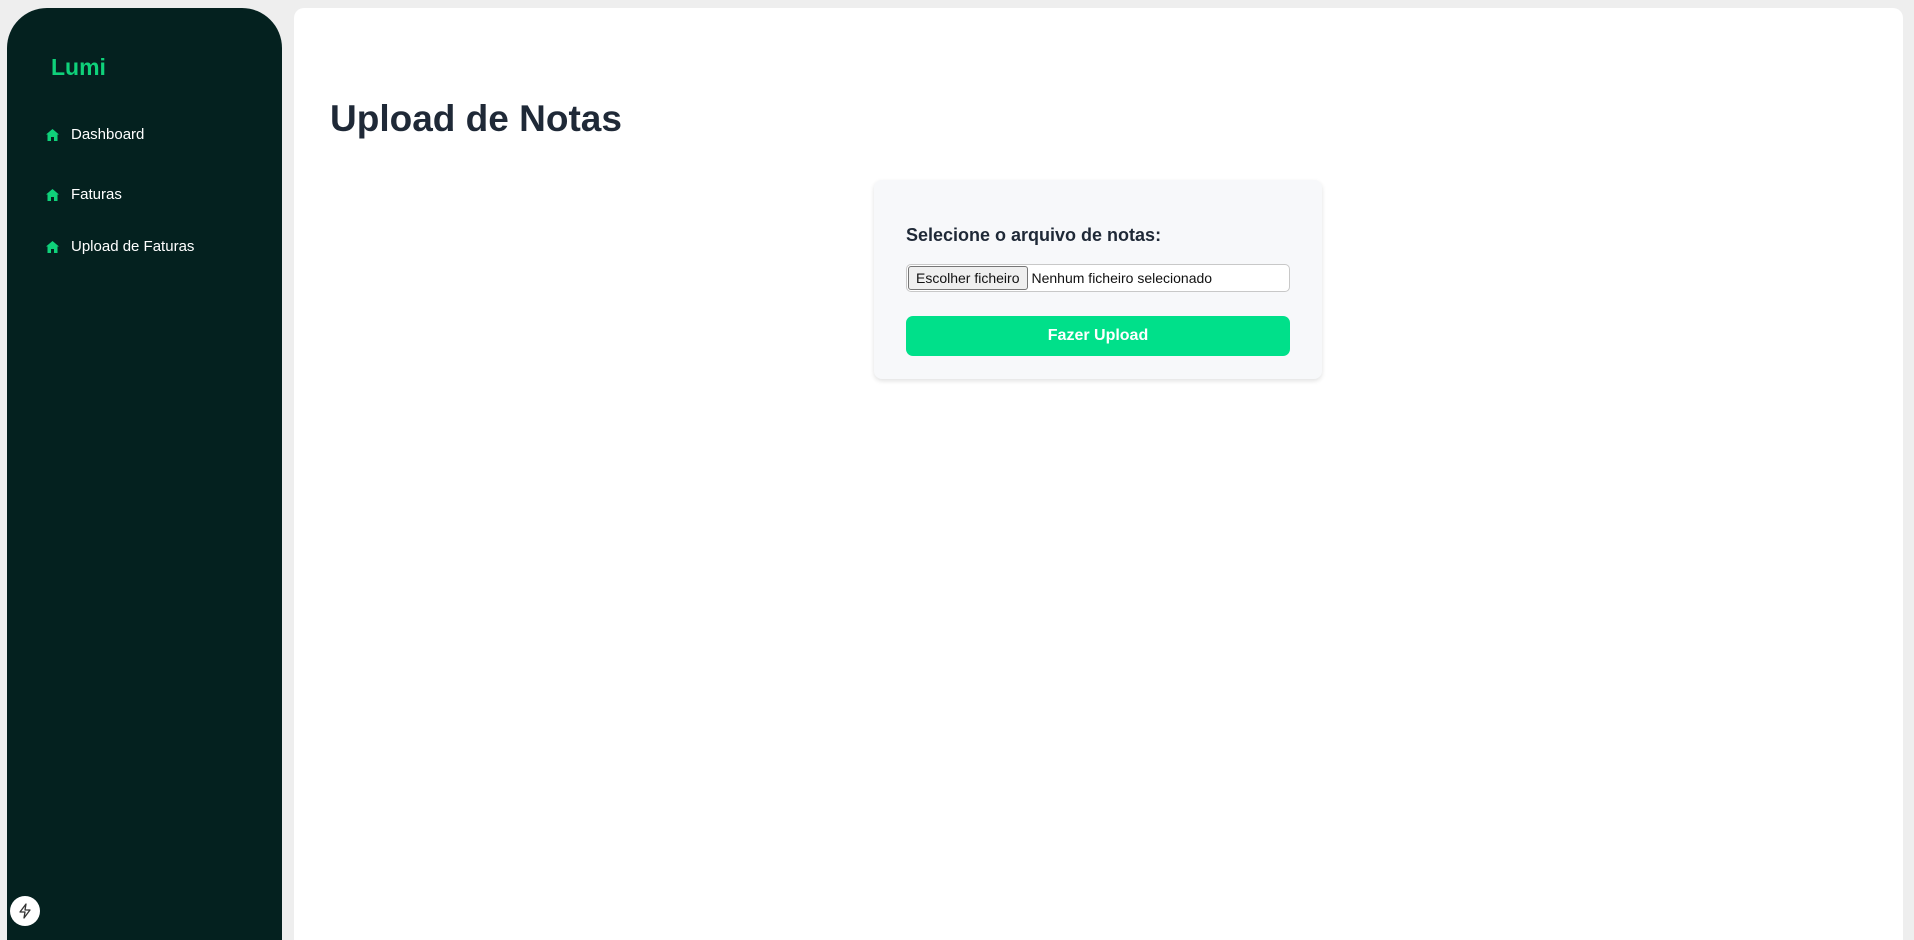  What do you see at coordinates (96, 194) in the screenshot?
I see `sidebar-item-label: Faturas` at bounding box center [96, 194].